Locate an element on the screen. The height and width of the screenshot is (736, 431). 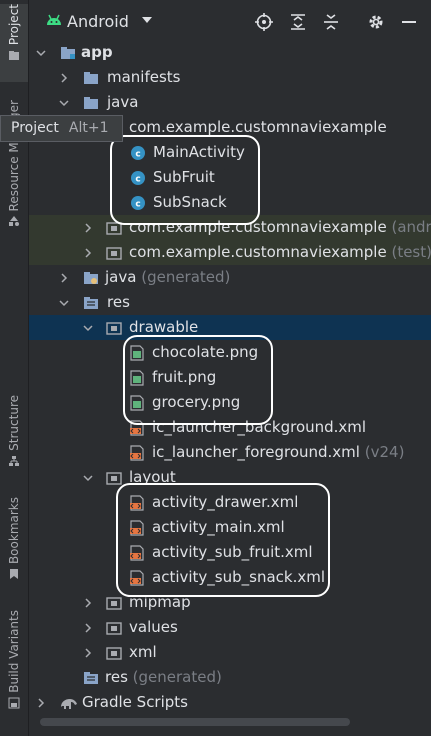
select-opened-file-button is located at coordinates (264, 22).